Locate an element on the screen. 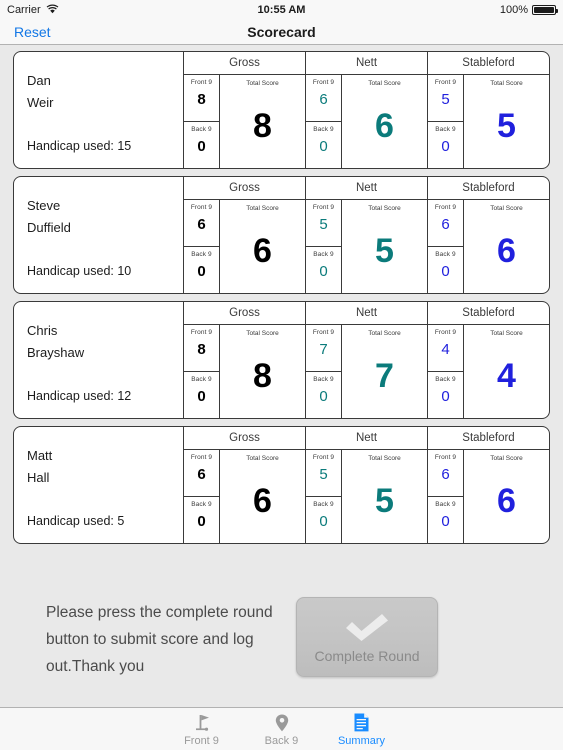  tab-back-9: Back 9 is located at coordinates (282, 729).